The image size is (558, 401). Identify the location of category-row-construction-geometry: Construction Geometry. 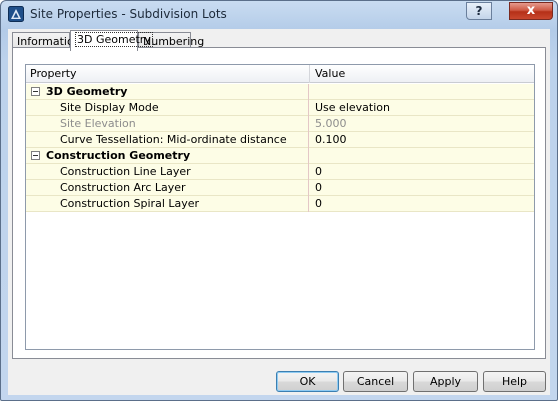
(280, 156).